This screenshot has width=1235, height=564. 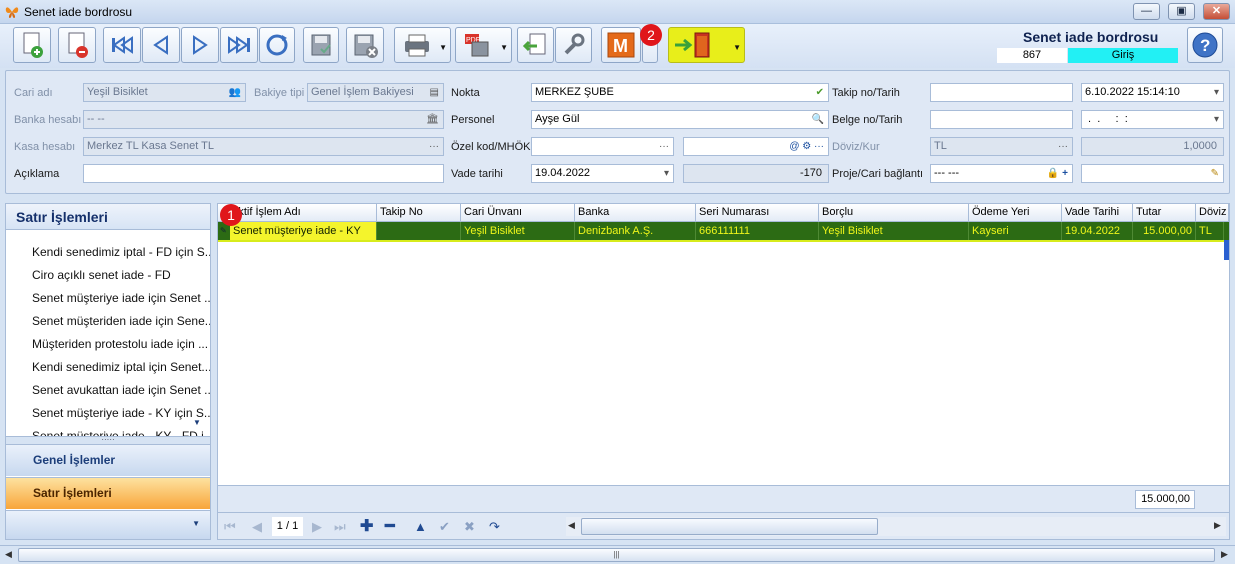 What do you see at coordinates (1212, 213) in the screenshot?
I see `col-doviz: Döviz` at bounding box center [1212, 213].